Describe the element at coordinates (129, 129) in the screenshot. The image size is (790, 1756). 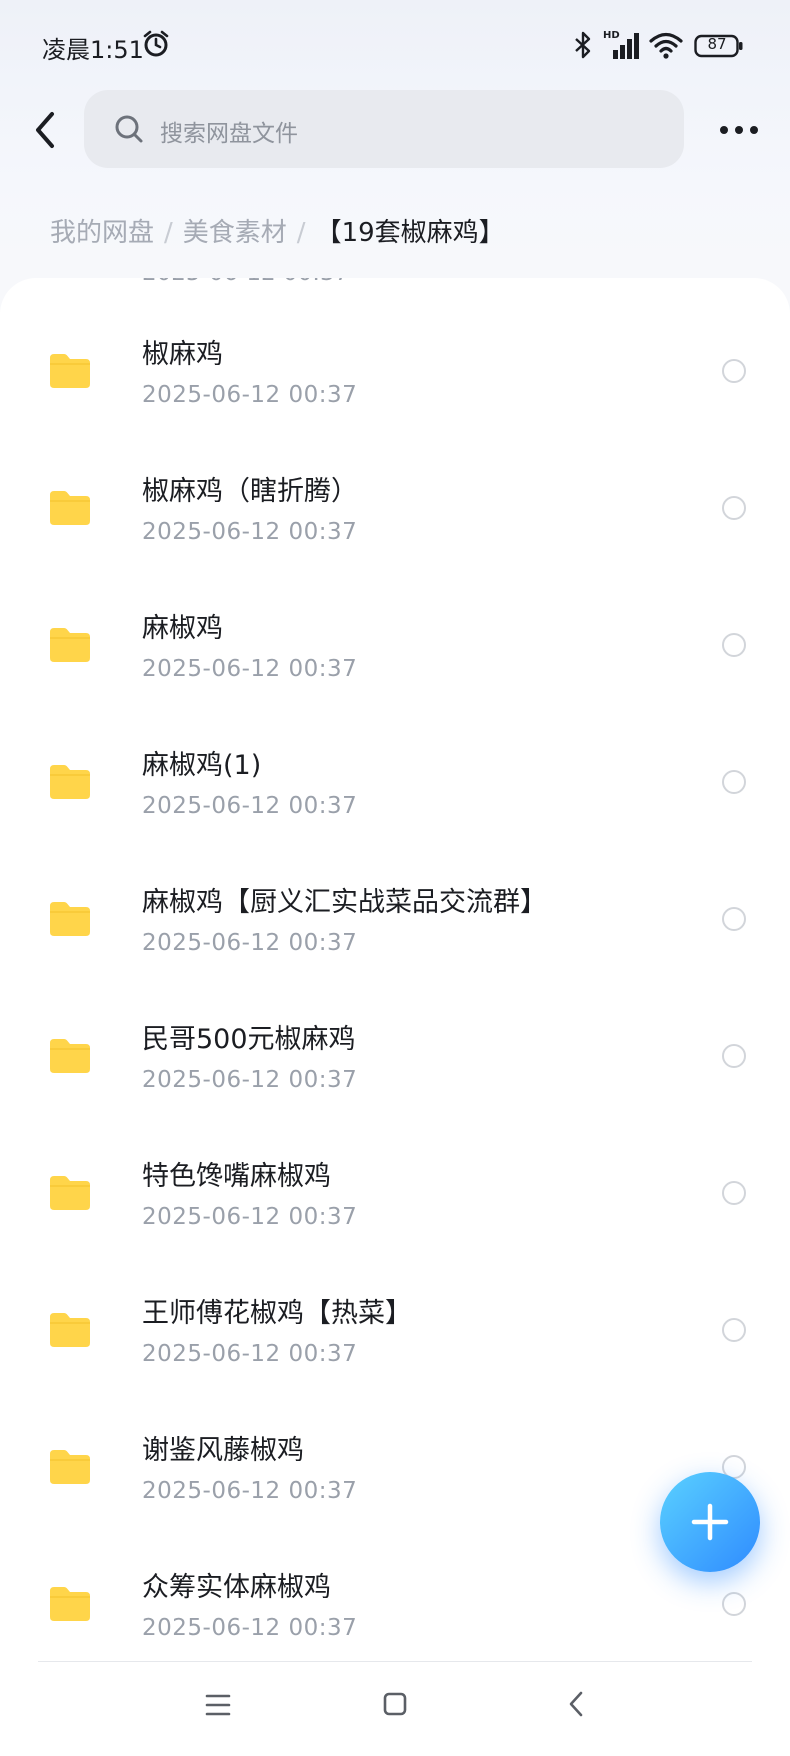
I see `search-icon` at that location.